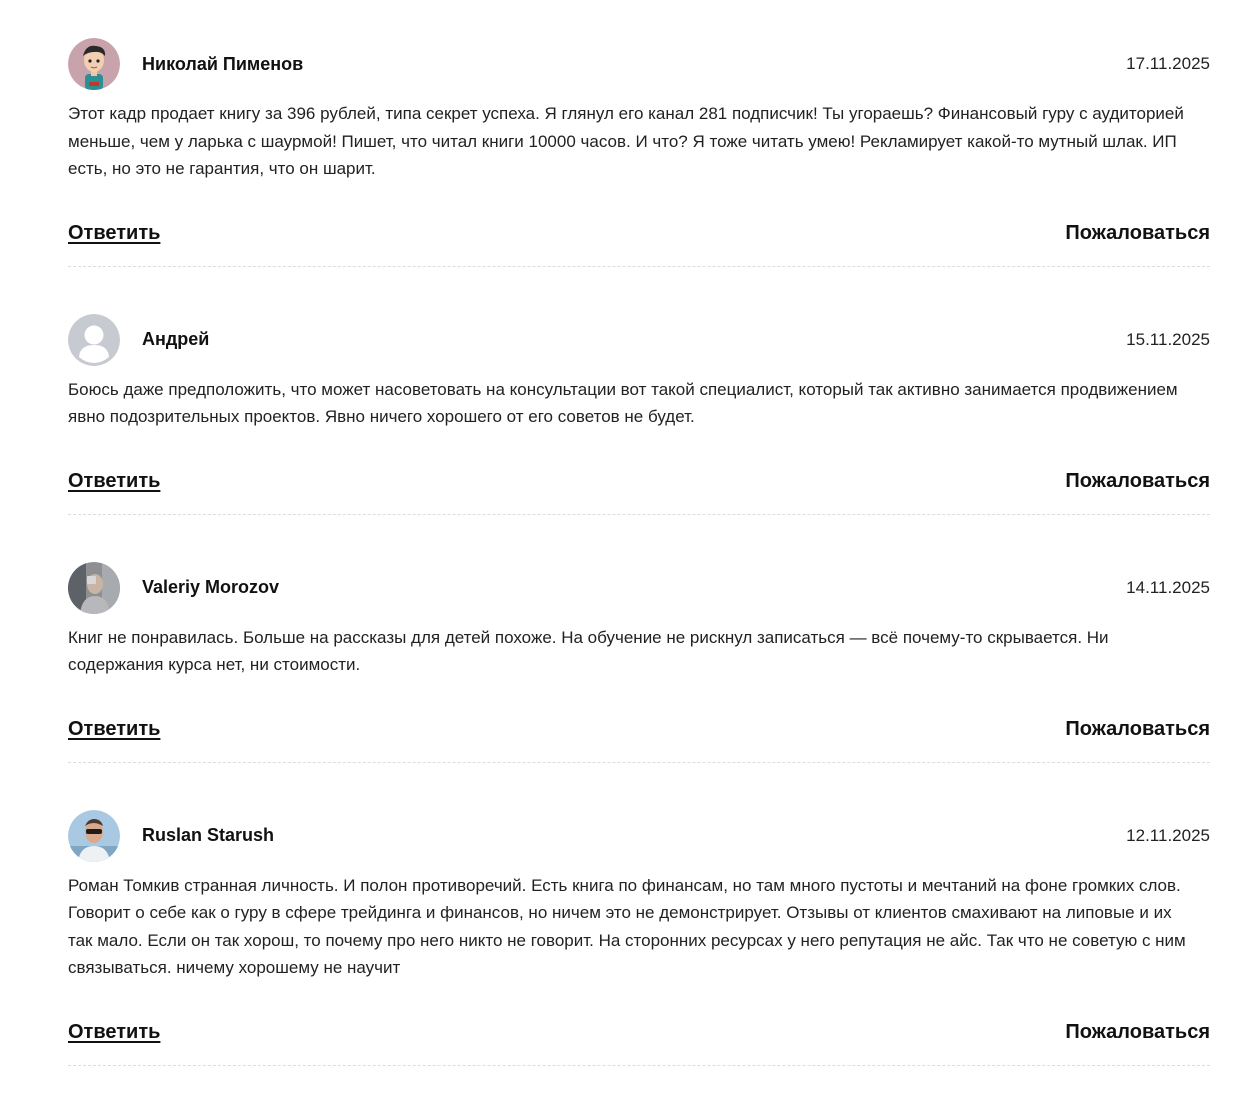  What do you see at coordinates (1168, 339) in the screenshot?
I see `comment-date: 15.11.2025` at bounding box center [1168, 339].